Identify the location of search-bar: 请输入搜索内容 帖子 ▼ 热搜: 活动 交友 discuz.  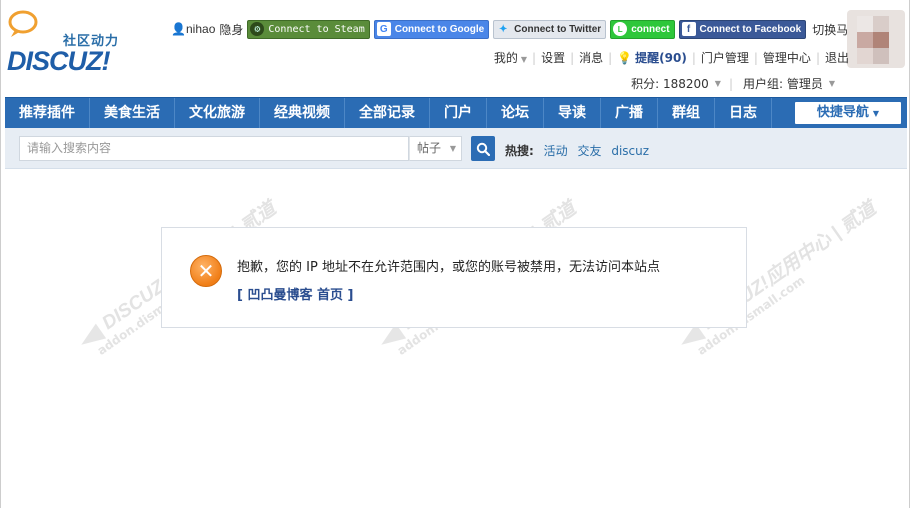
(456, 148).